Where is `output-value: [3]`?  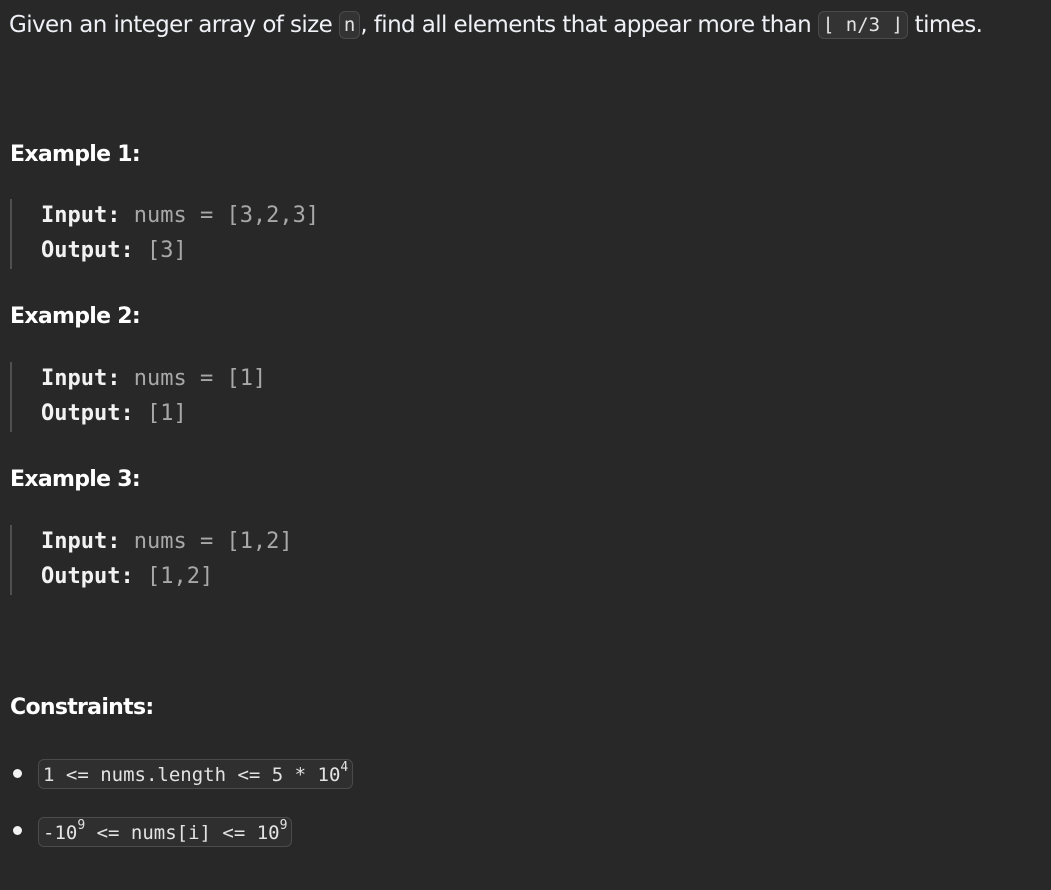
output-value: [3] is located at coordinates (160, 250).